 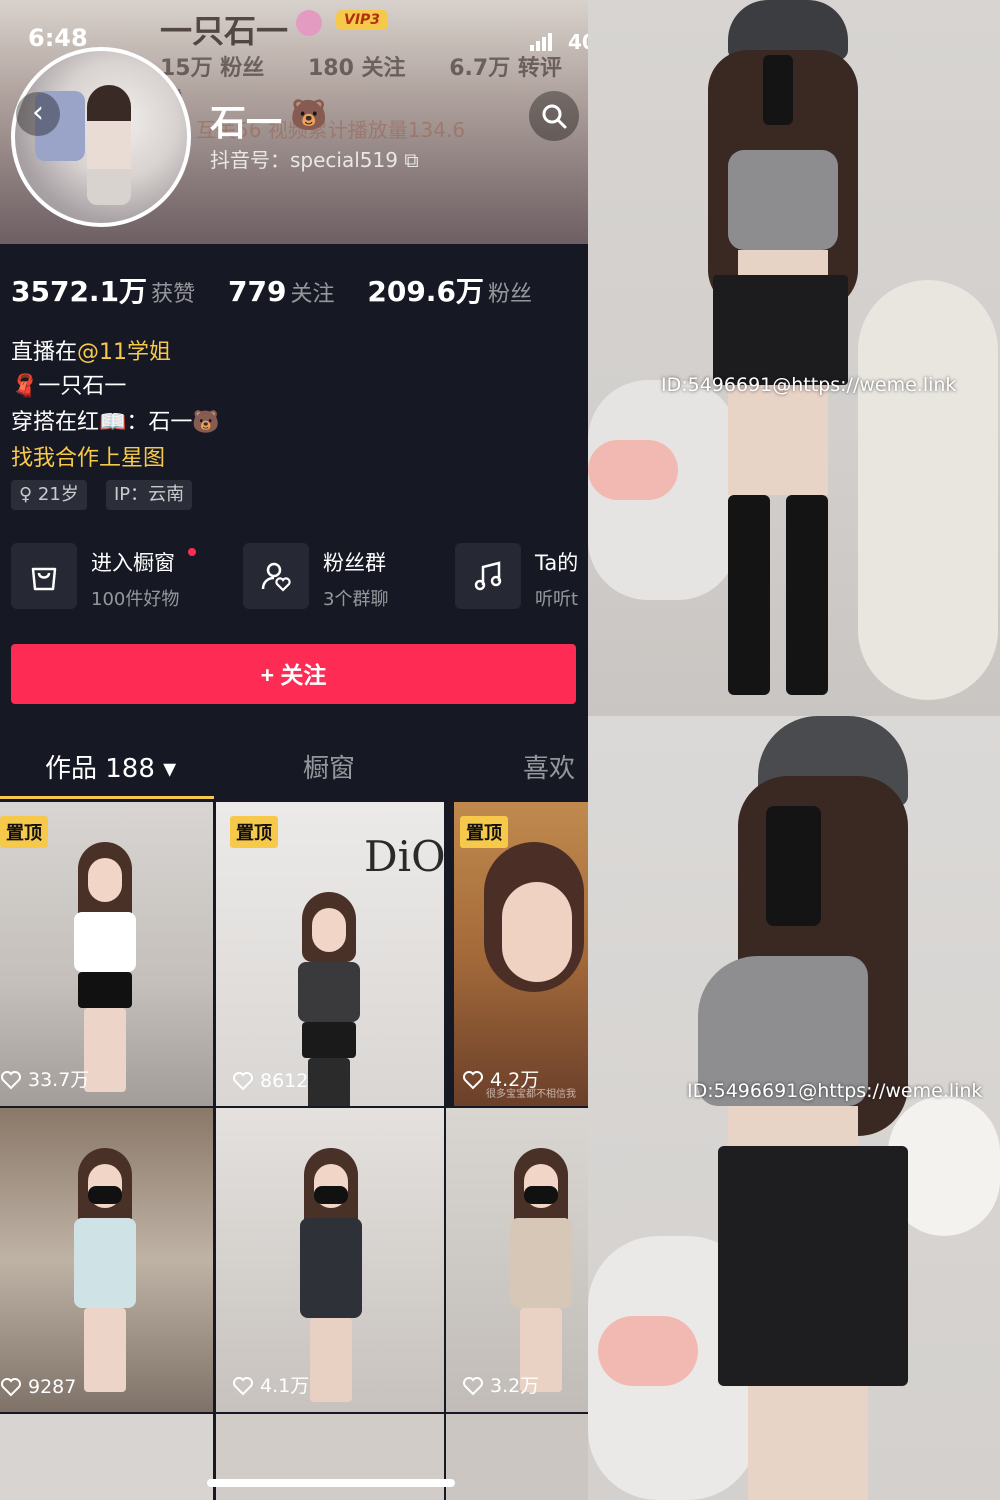 I want to click on like-count-text: 9287, so click(x=52, y=1387).